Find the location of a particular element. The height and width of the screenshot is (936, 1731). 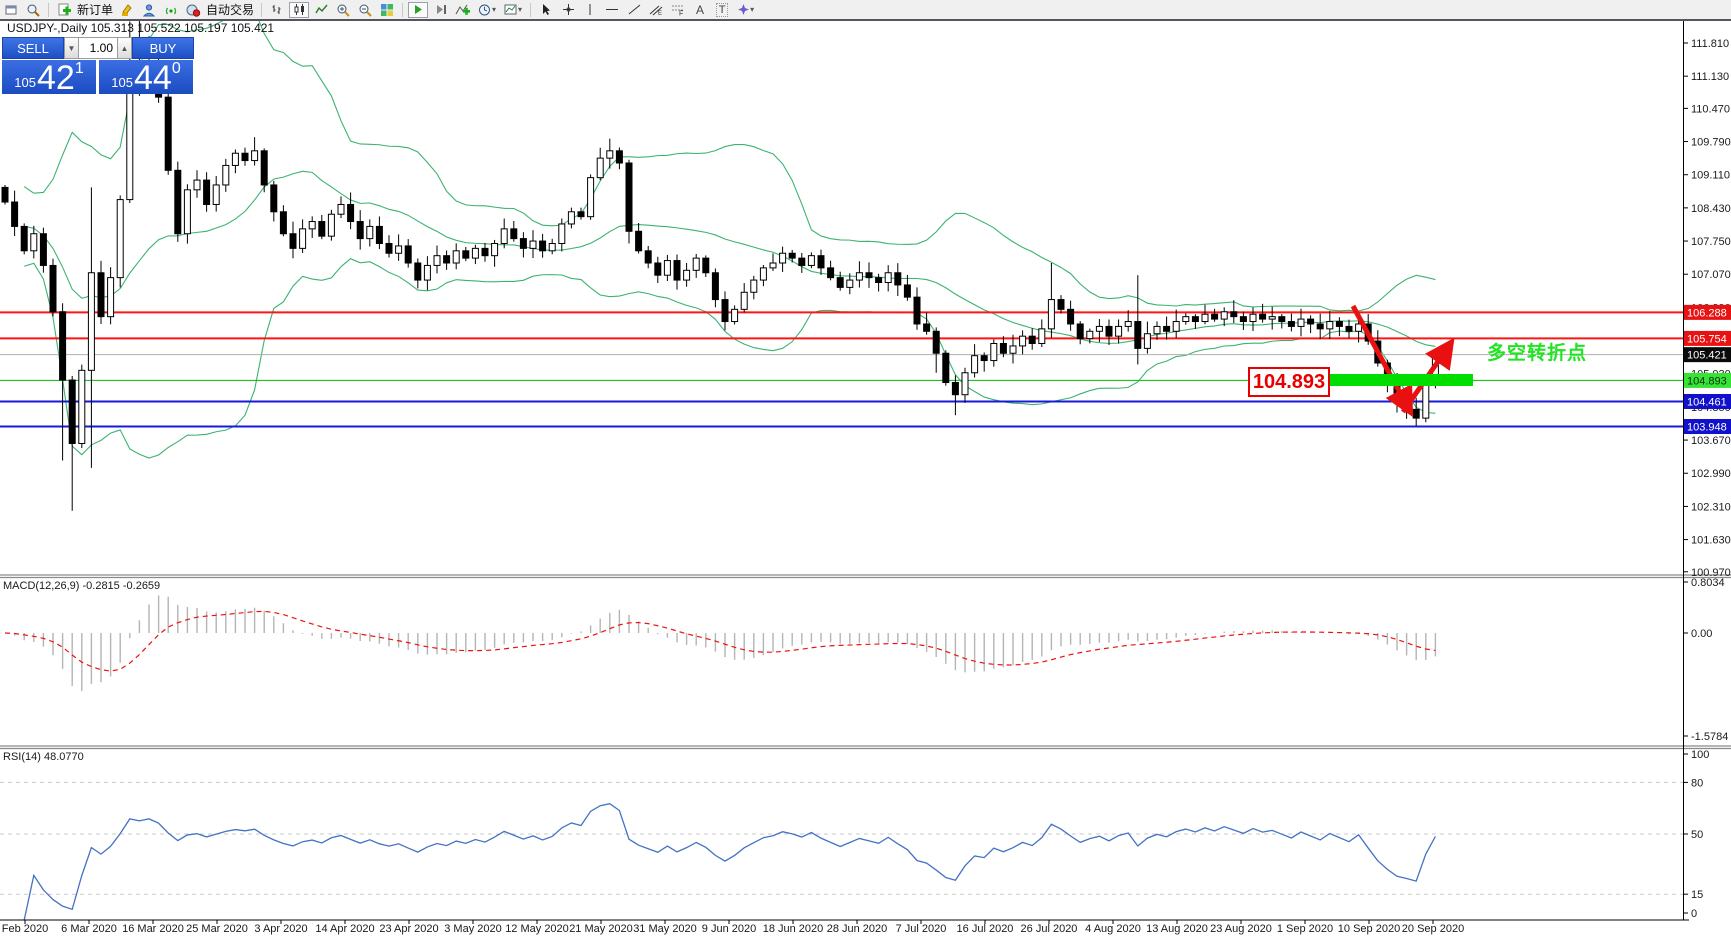

svg-text: 109.790 is located at coordinates (1711, 143).